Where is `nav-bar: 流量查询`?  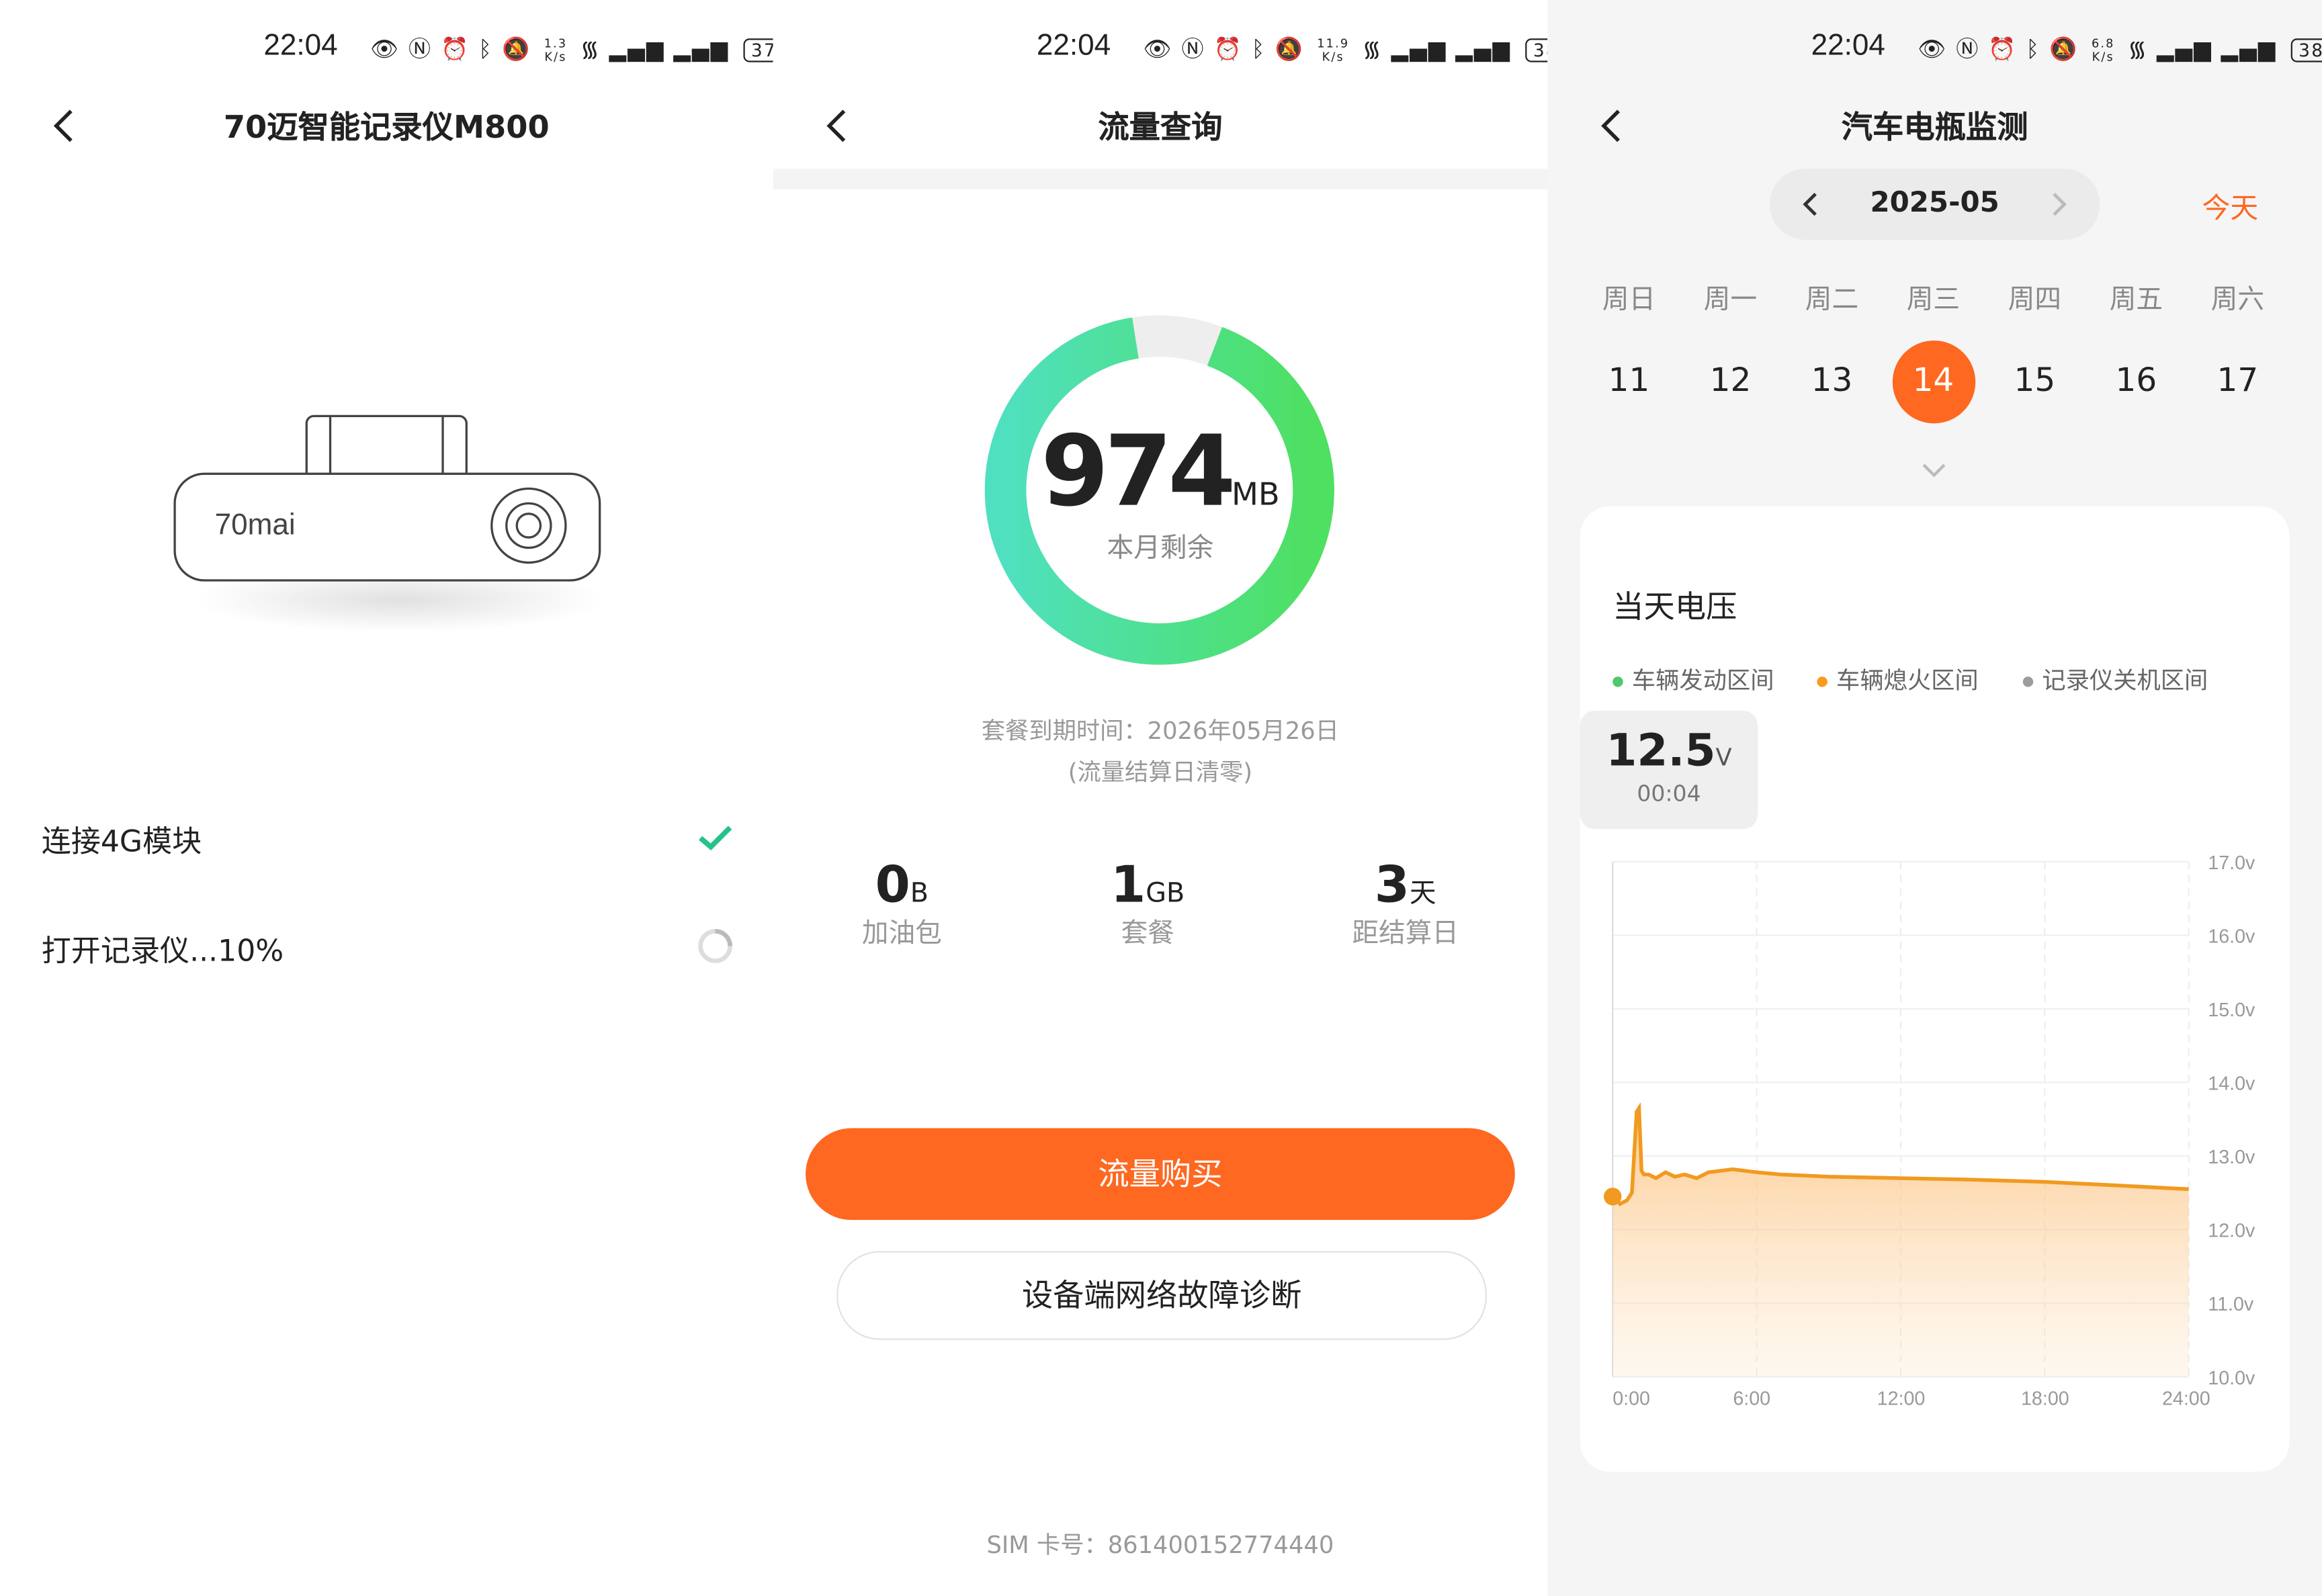 nav-bar: 流量查询 is located at coordinates (1160, 124).